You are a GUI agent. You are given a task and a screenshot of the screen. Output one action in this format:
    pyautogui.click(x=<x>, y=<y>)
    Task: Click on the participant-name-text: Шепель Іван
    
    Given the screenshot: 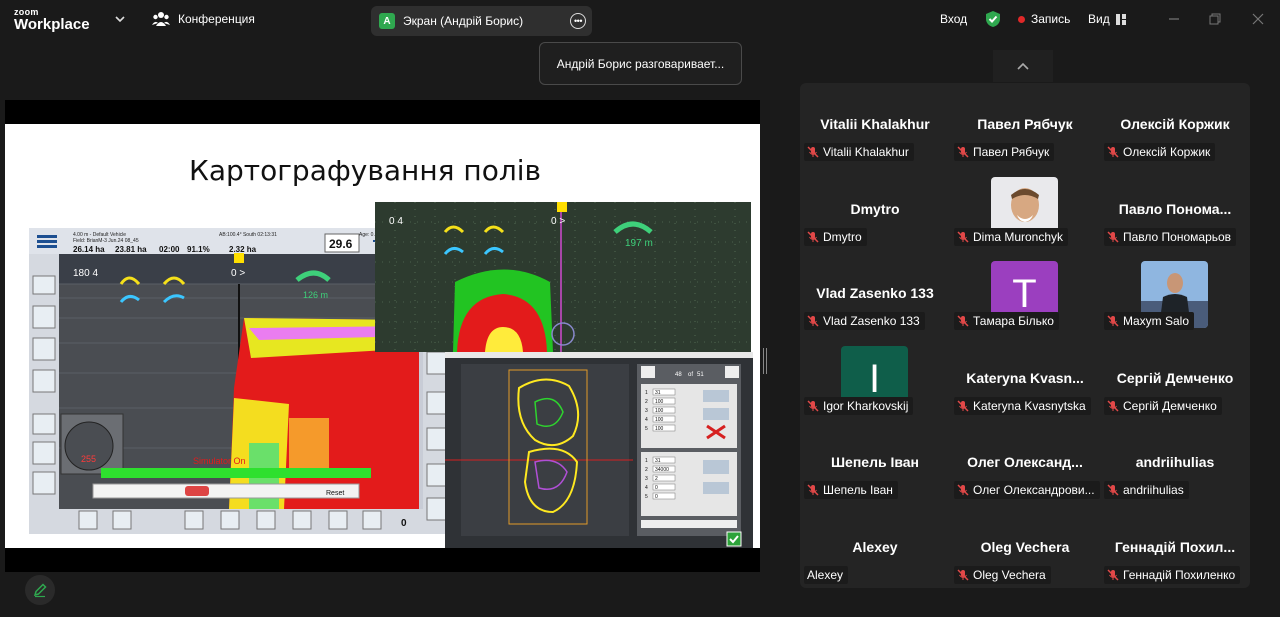 What is the action you would take?
    pyautogui.click(x=858, y=490)
    